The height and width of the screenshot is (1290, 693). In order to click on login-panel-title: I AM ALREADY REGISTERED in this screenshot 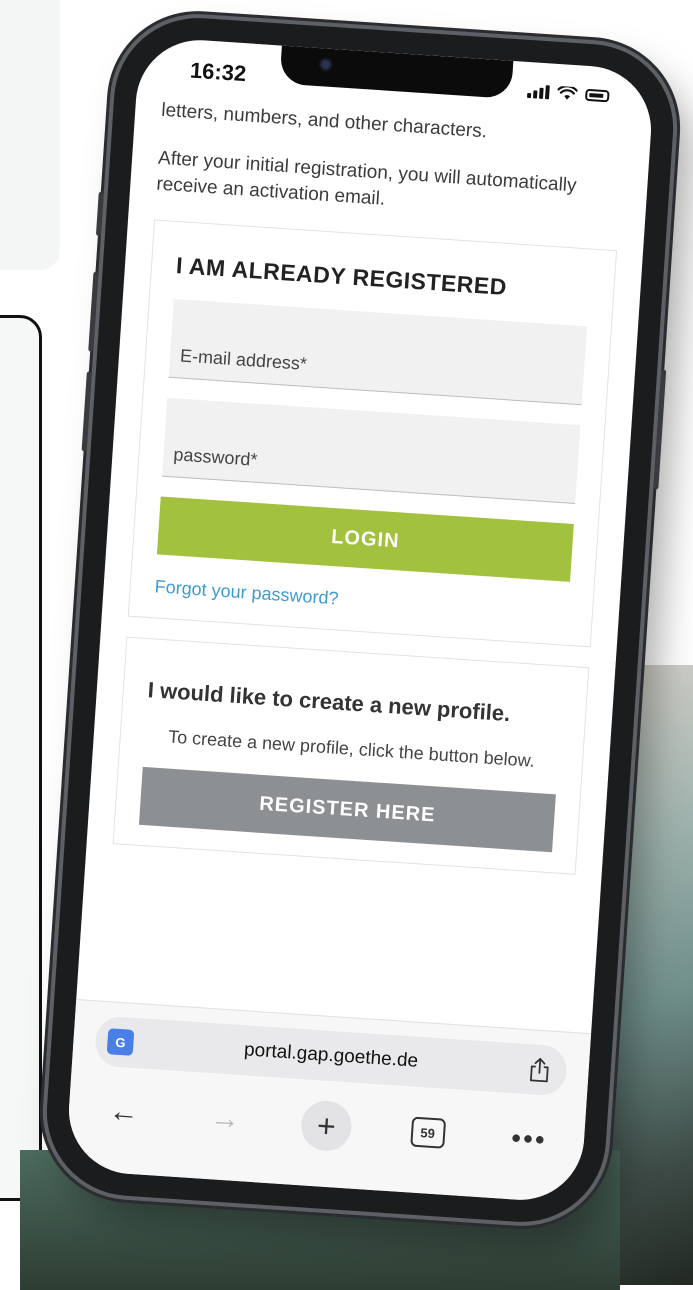, I will do `click(341, 276)`.